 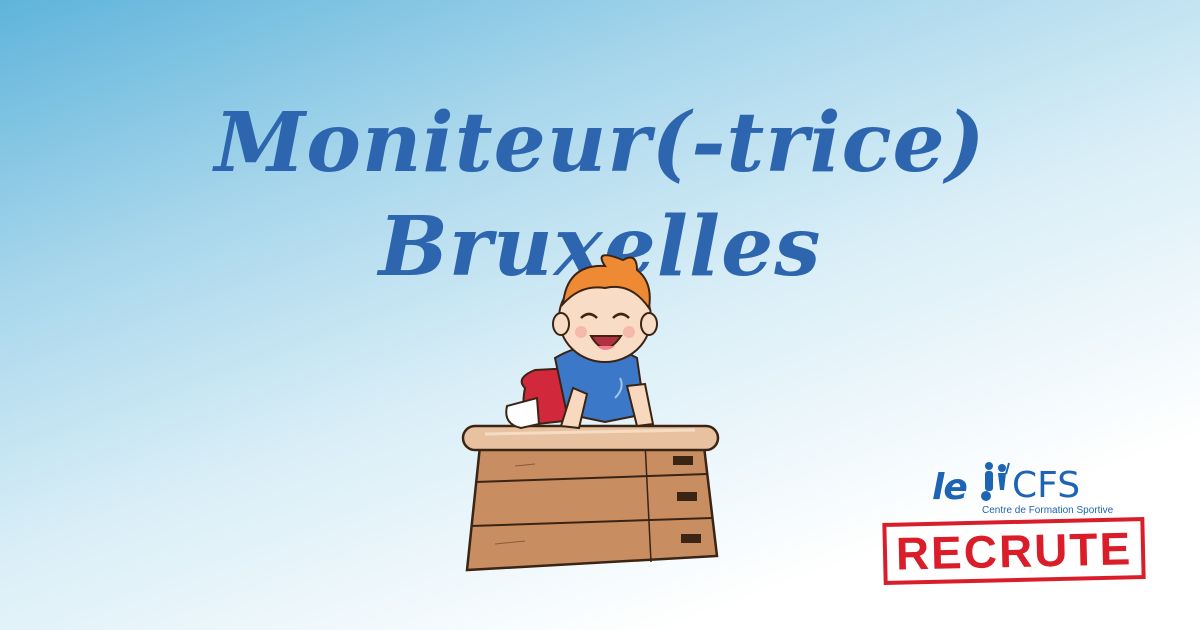 I want to click on recrute-stamp: RECRUTE, so click(x=1014, y=551).